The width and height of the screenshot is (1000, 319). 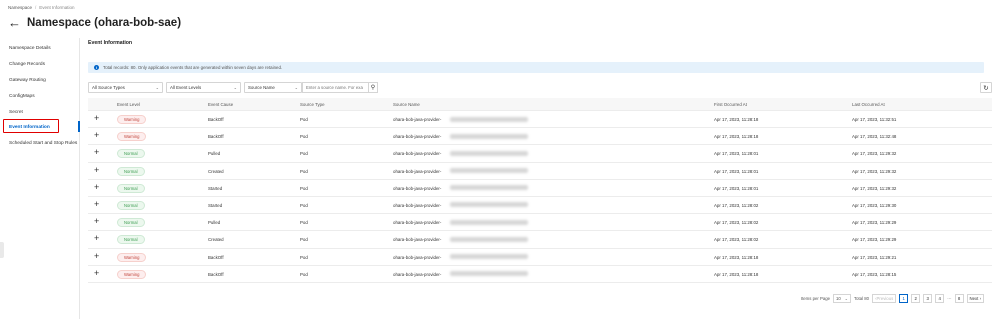 I want to click on previous-page-button: ‹ Previous, so click(x=884, y=298).